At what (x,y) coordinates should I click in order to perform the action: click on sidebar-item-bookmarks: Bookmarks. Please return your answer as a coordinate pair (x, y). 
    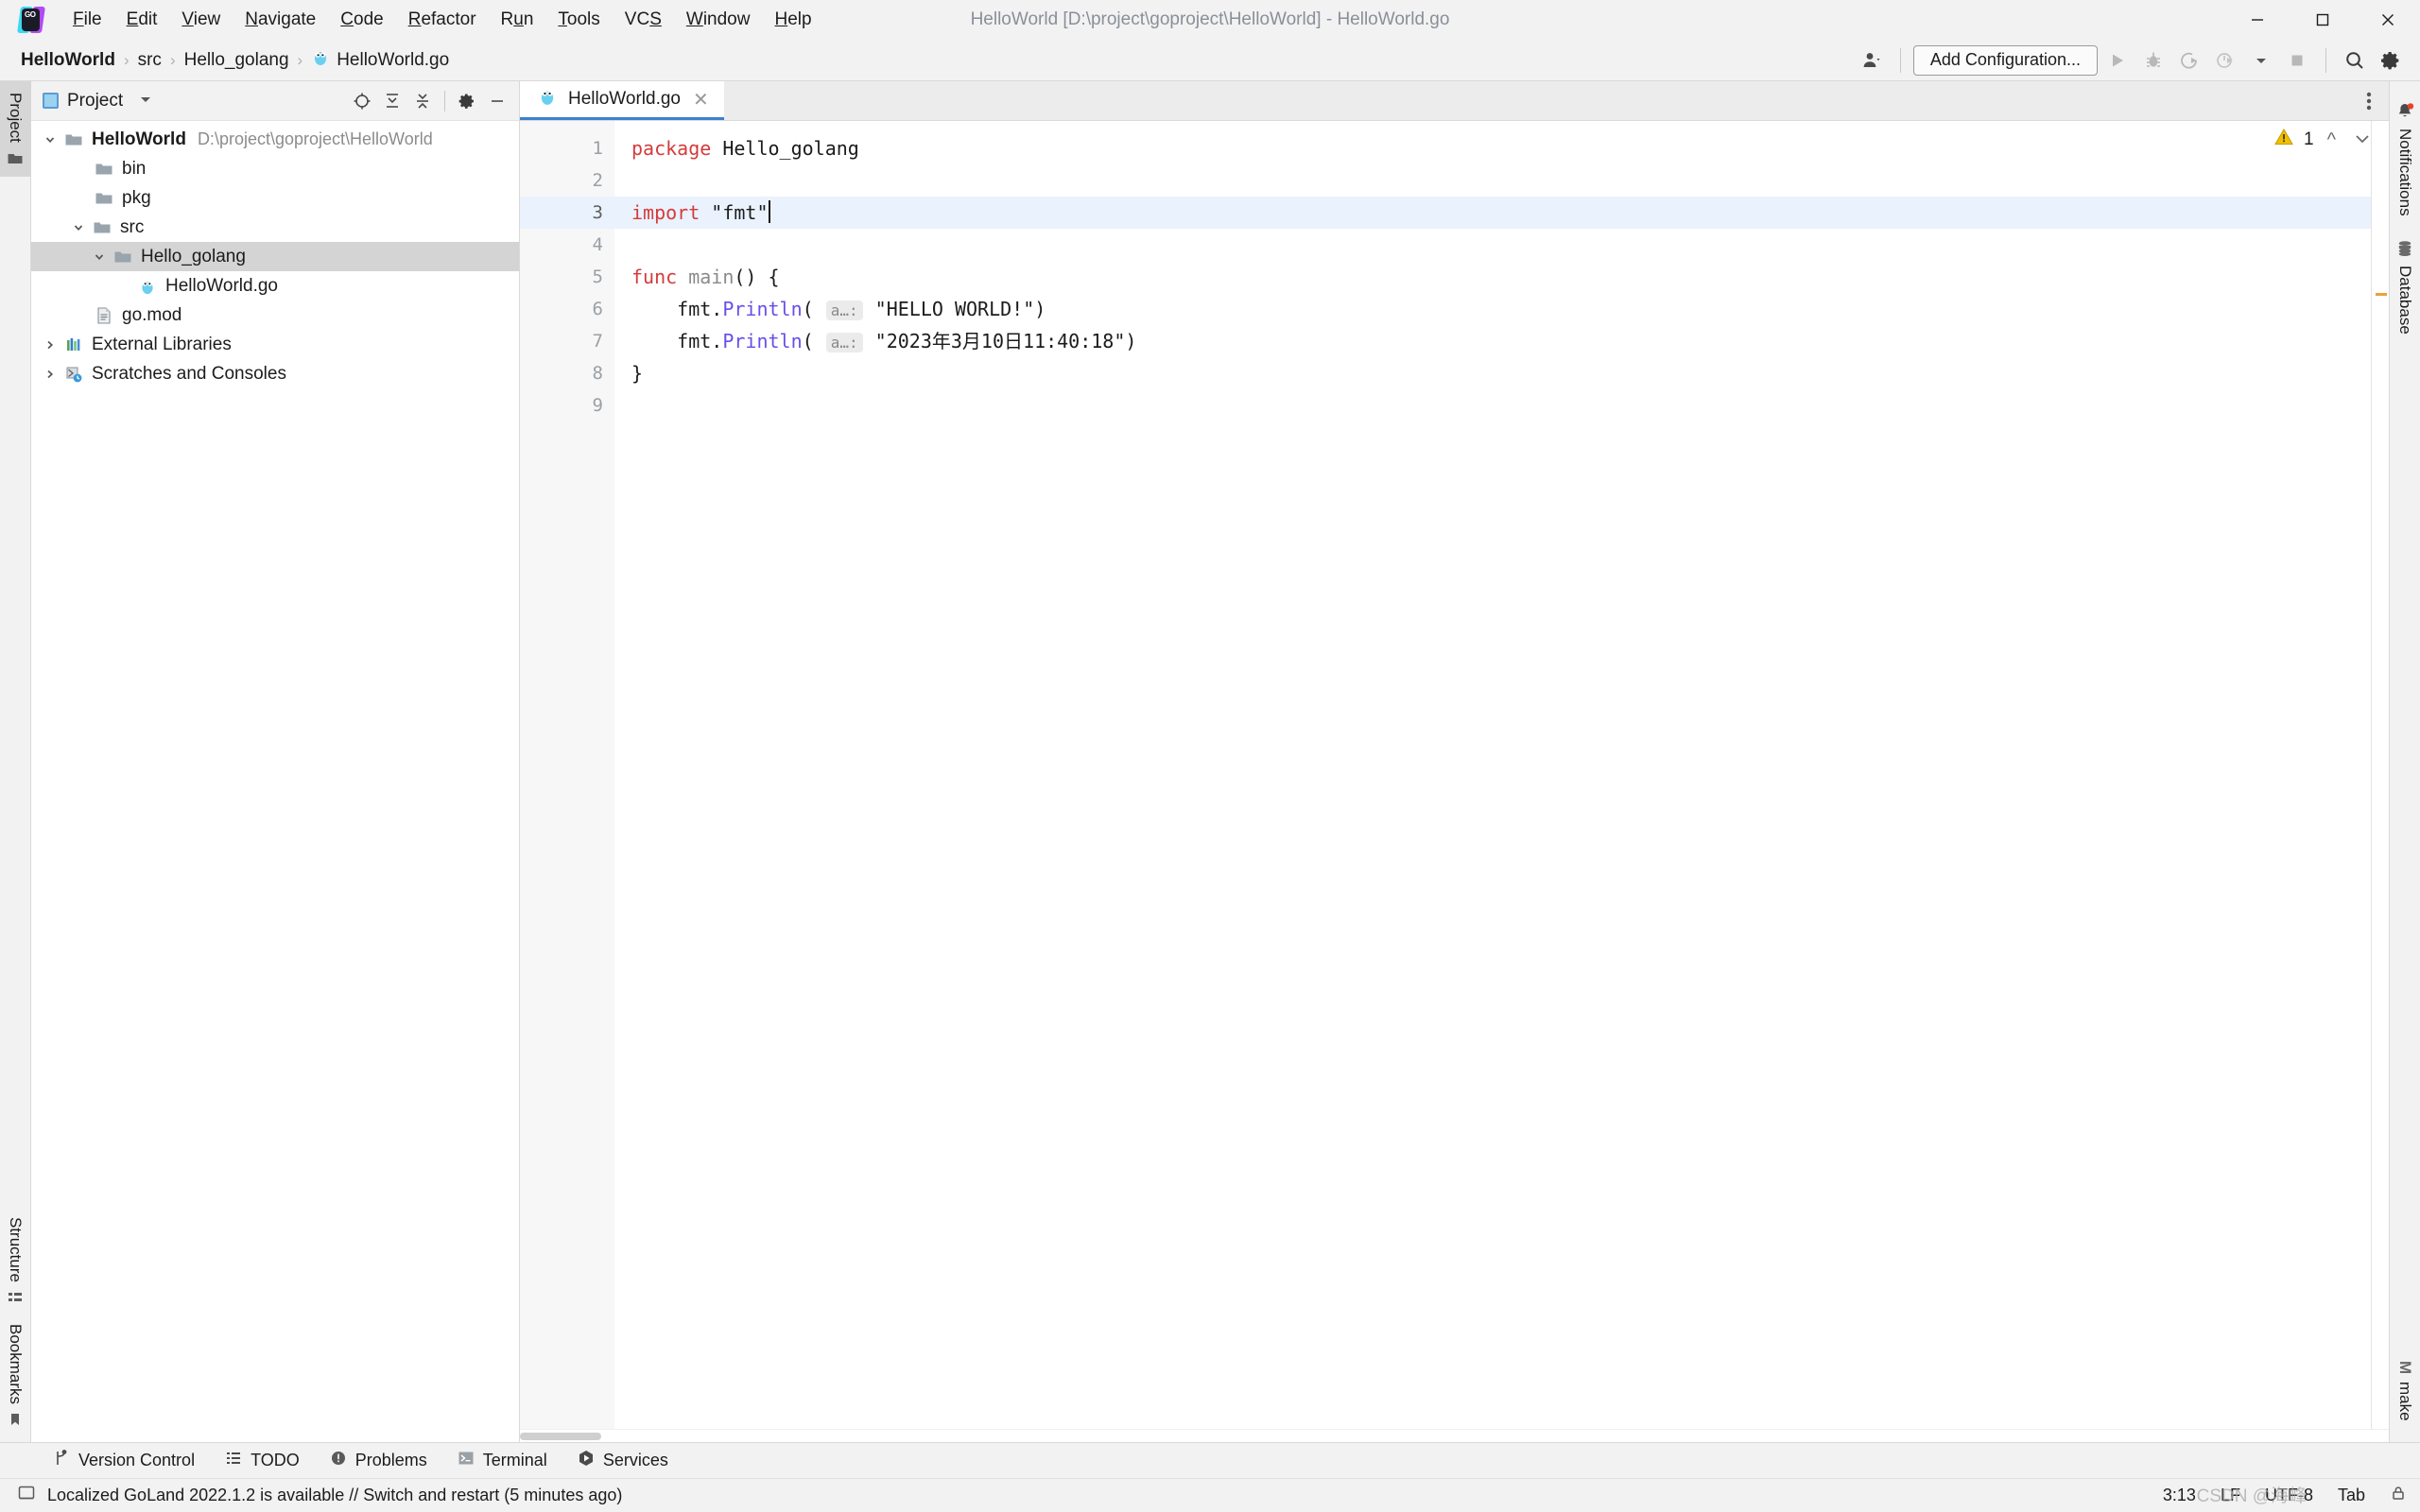
    Looking at the image, I should click on (16, 1375).